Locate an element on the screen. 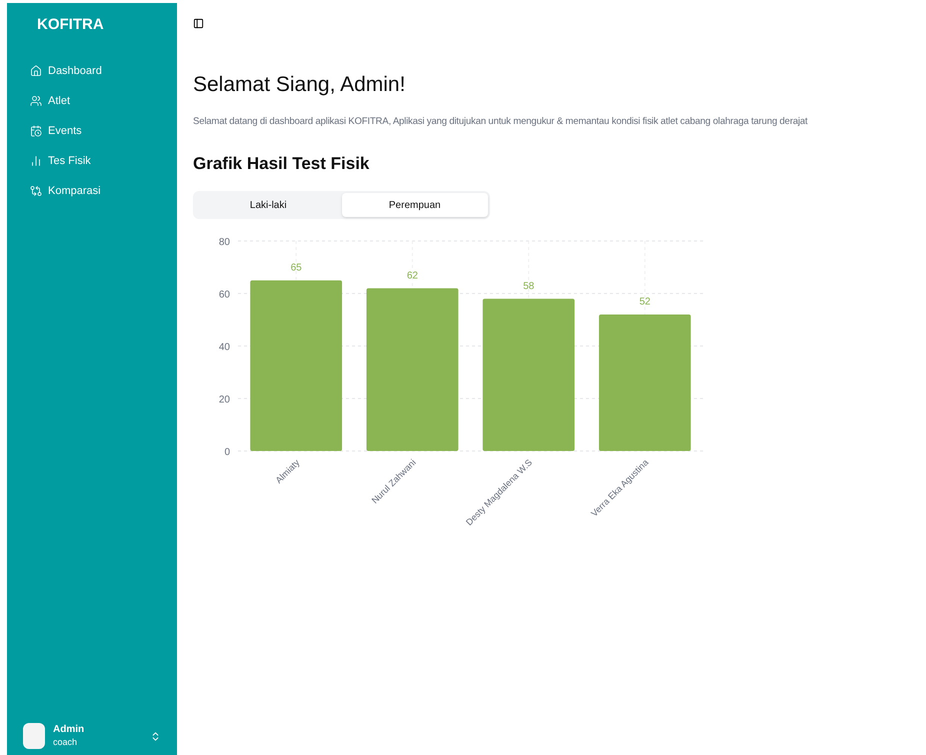  y-tick-label: 60 is located at coordinates (224, 295).